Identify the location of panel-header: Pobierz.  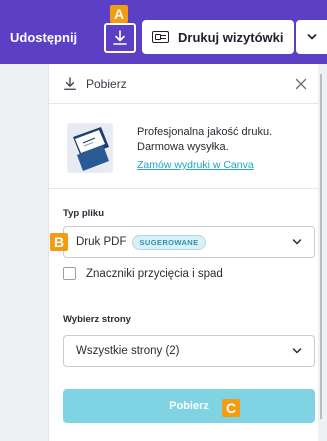
(184, 84).